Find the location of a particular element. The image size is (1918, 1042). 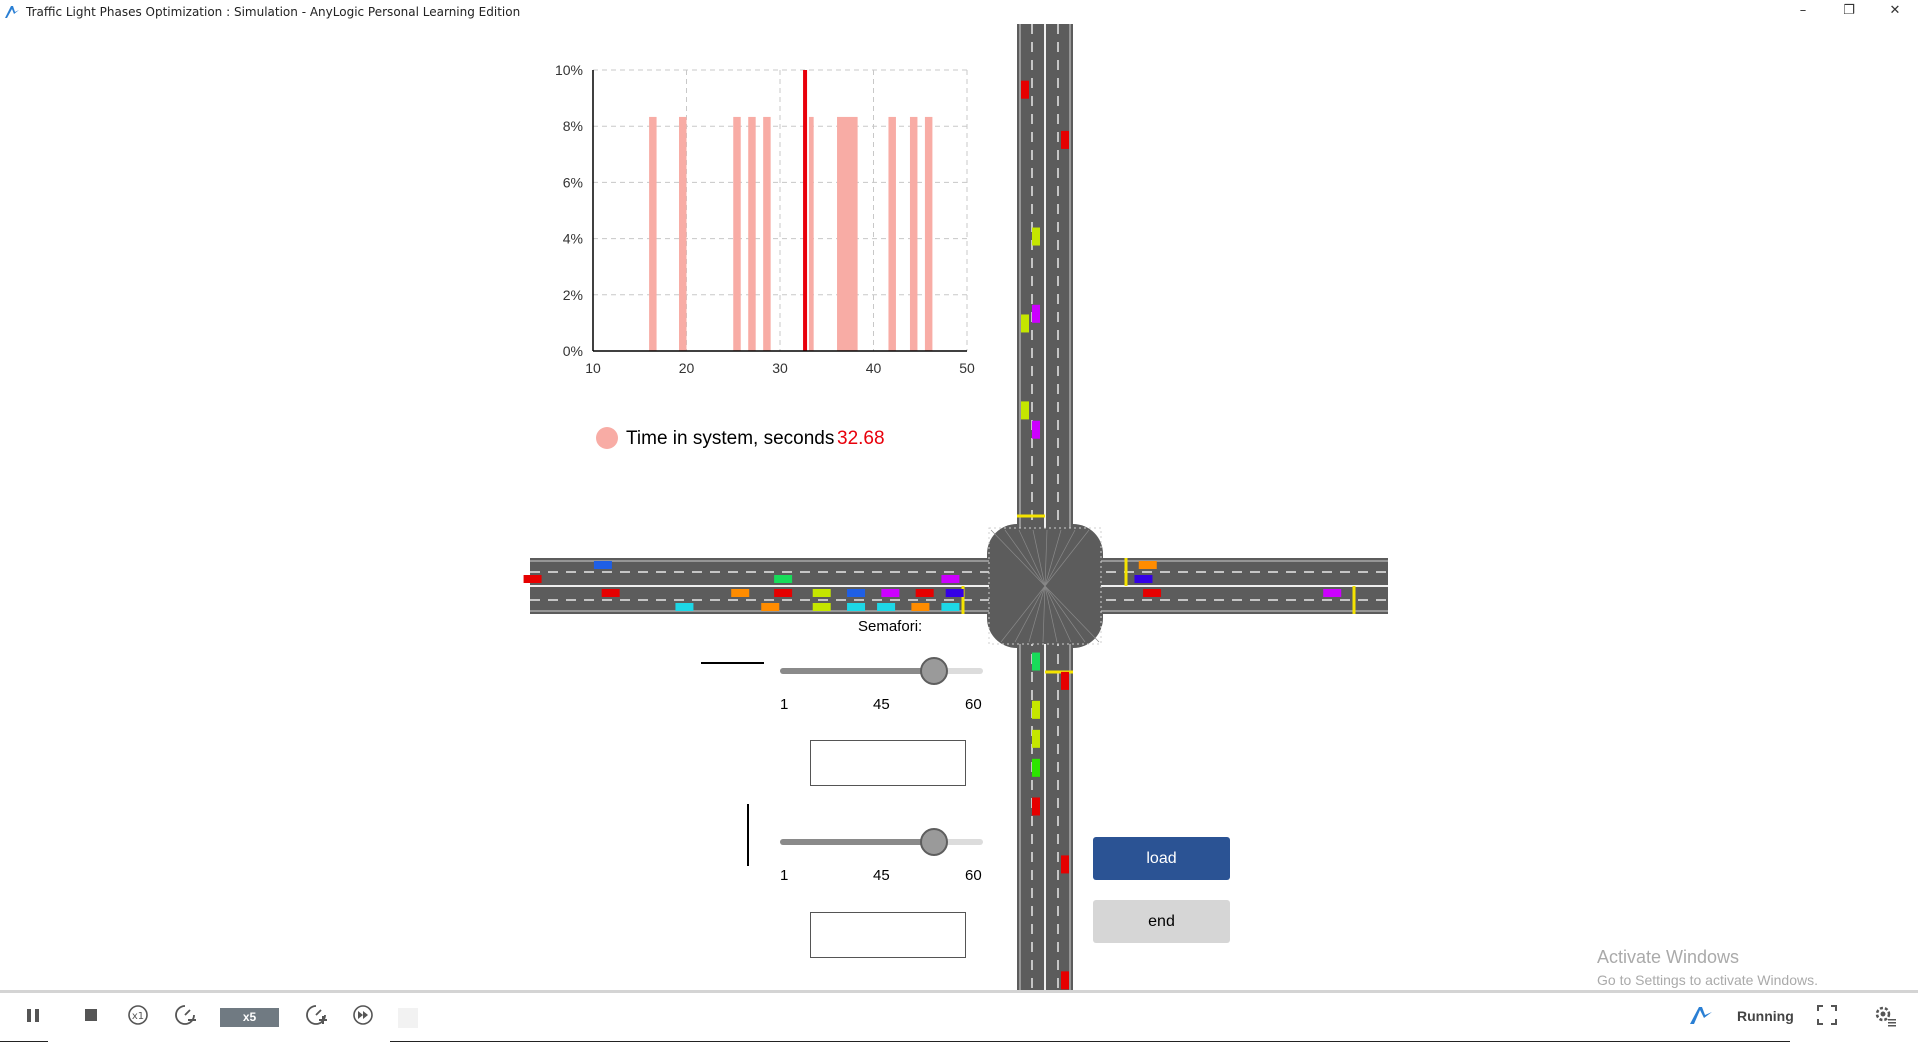

phase2-value-field is located at coordinates (888, 935).